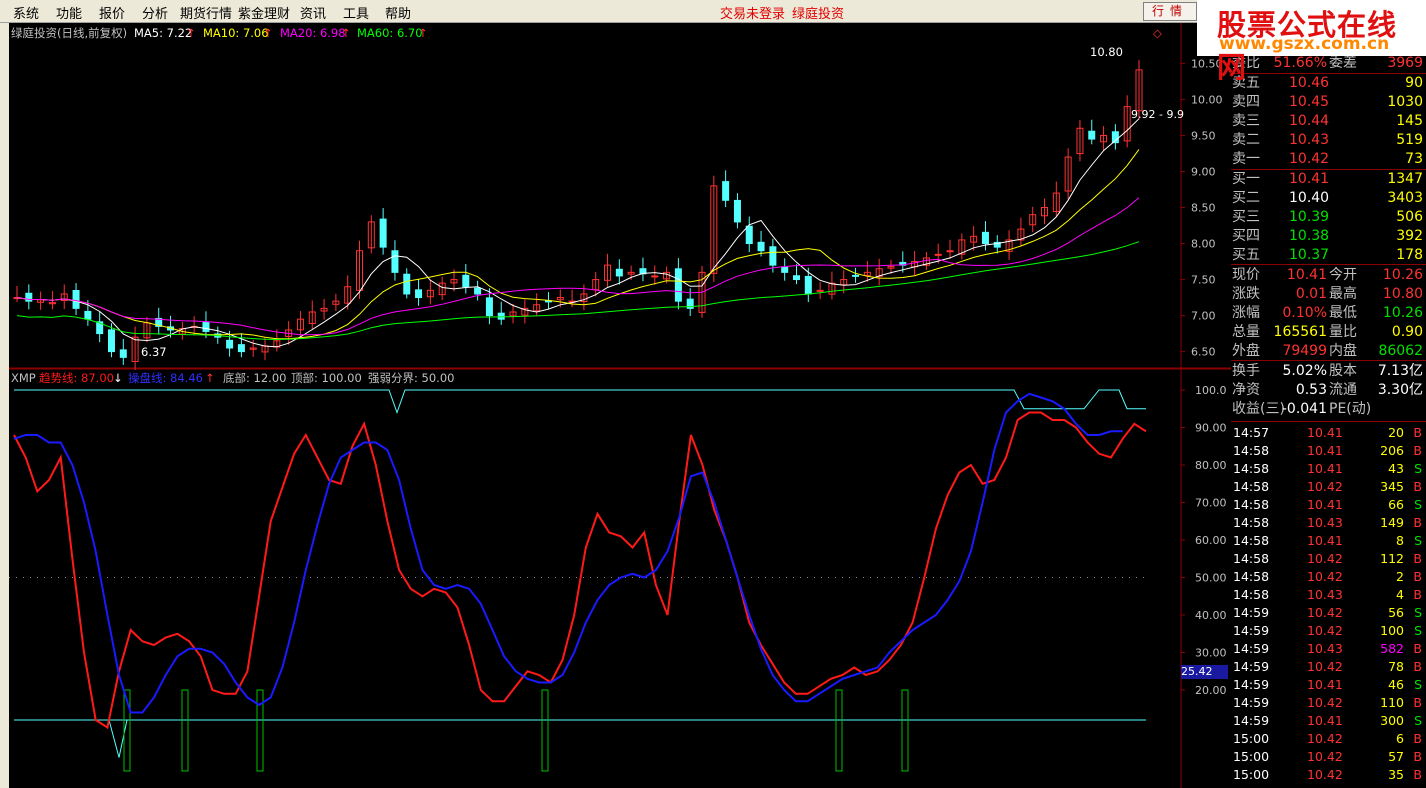 This screenshot has width=1426, height=788. Describe the element at coordinates (1246, 294) in the screenshot. I see `row-label: 涨跌` at that location.